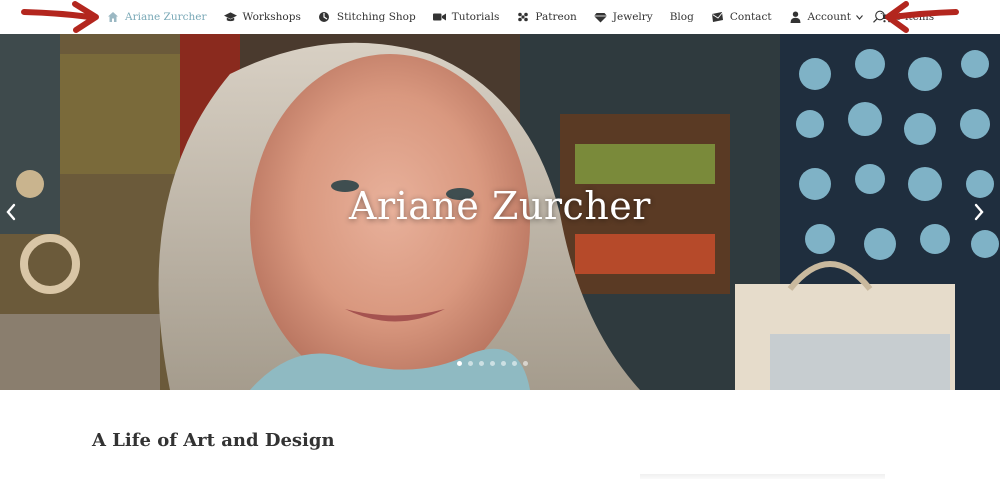 The width and height of the screenshot is (1000, 479). What do you see at coordinates (979, 212) in the screenshot?
I see `slider-next-arrow-icon` at bounding box center [979, 212].